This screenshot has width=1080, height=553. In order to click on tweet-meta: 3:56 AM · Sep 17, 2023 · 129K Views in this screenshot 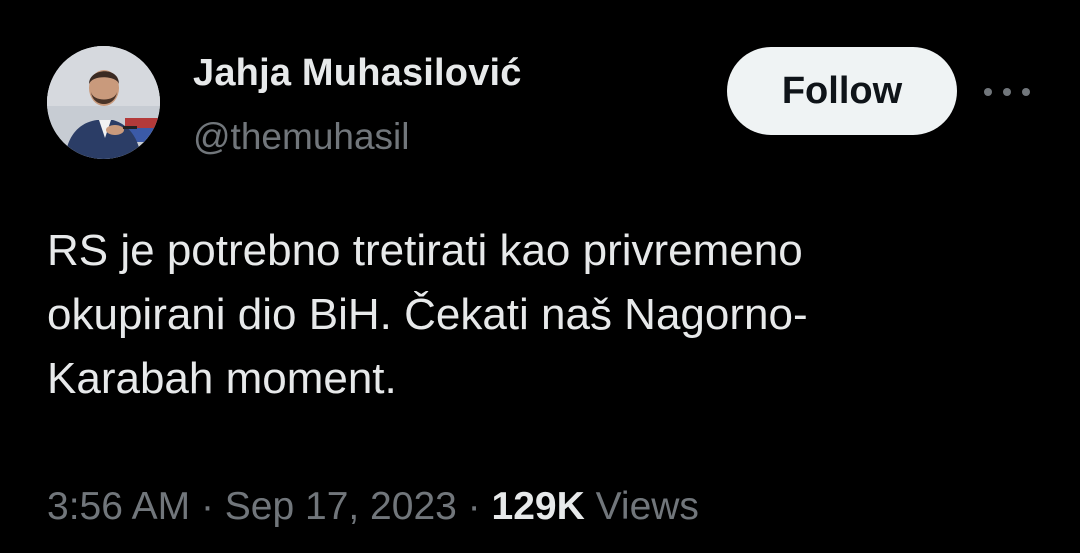, I will do `click(373, 507)`.